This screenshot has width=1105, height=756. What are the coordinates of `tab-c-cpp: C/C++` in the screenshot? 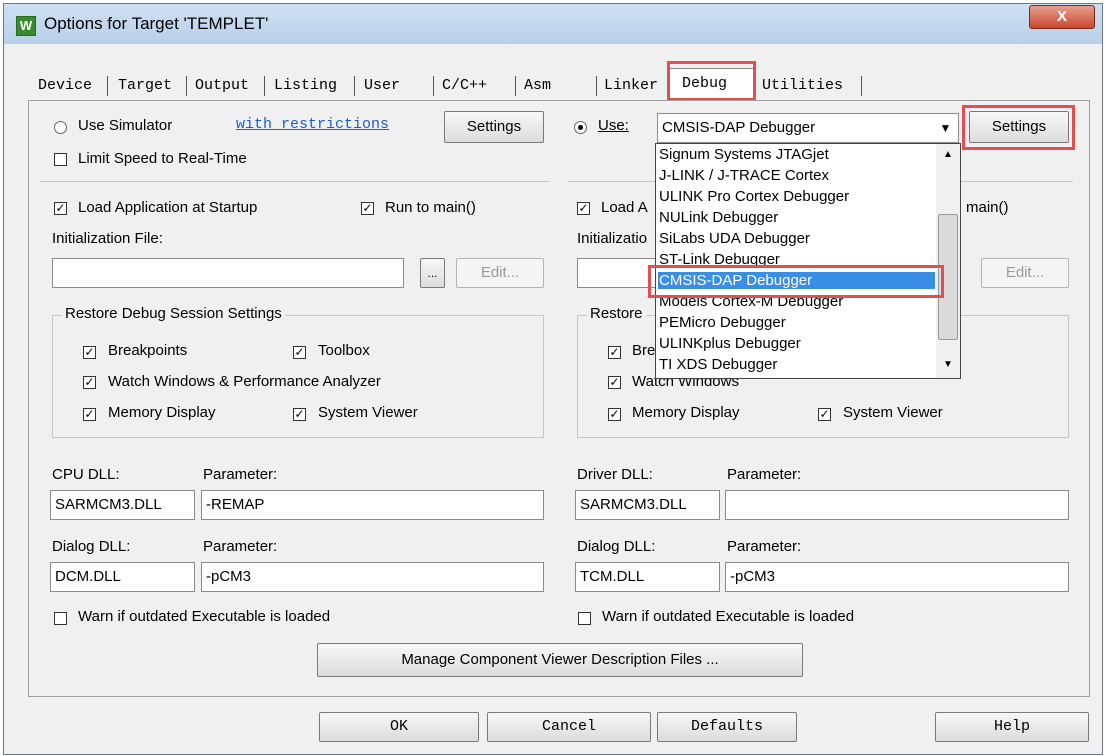 It's located at (464, 86).